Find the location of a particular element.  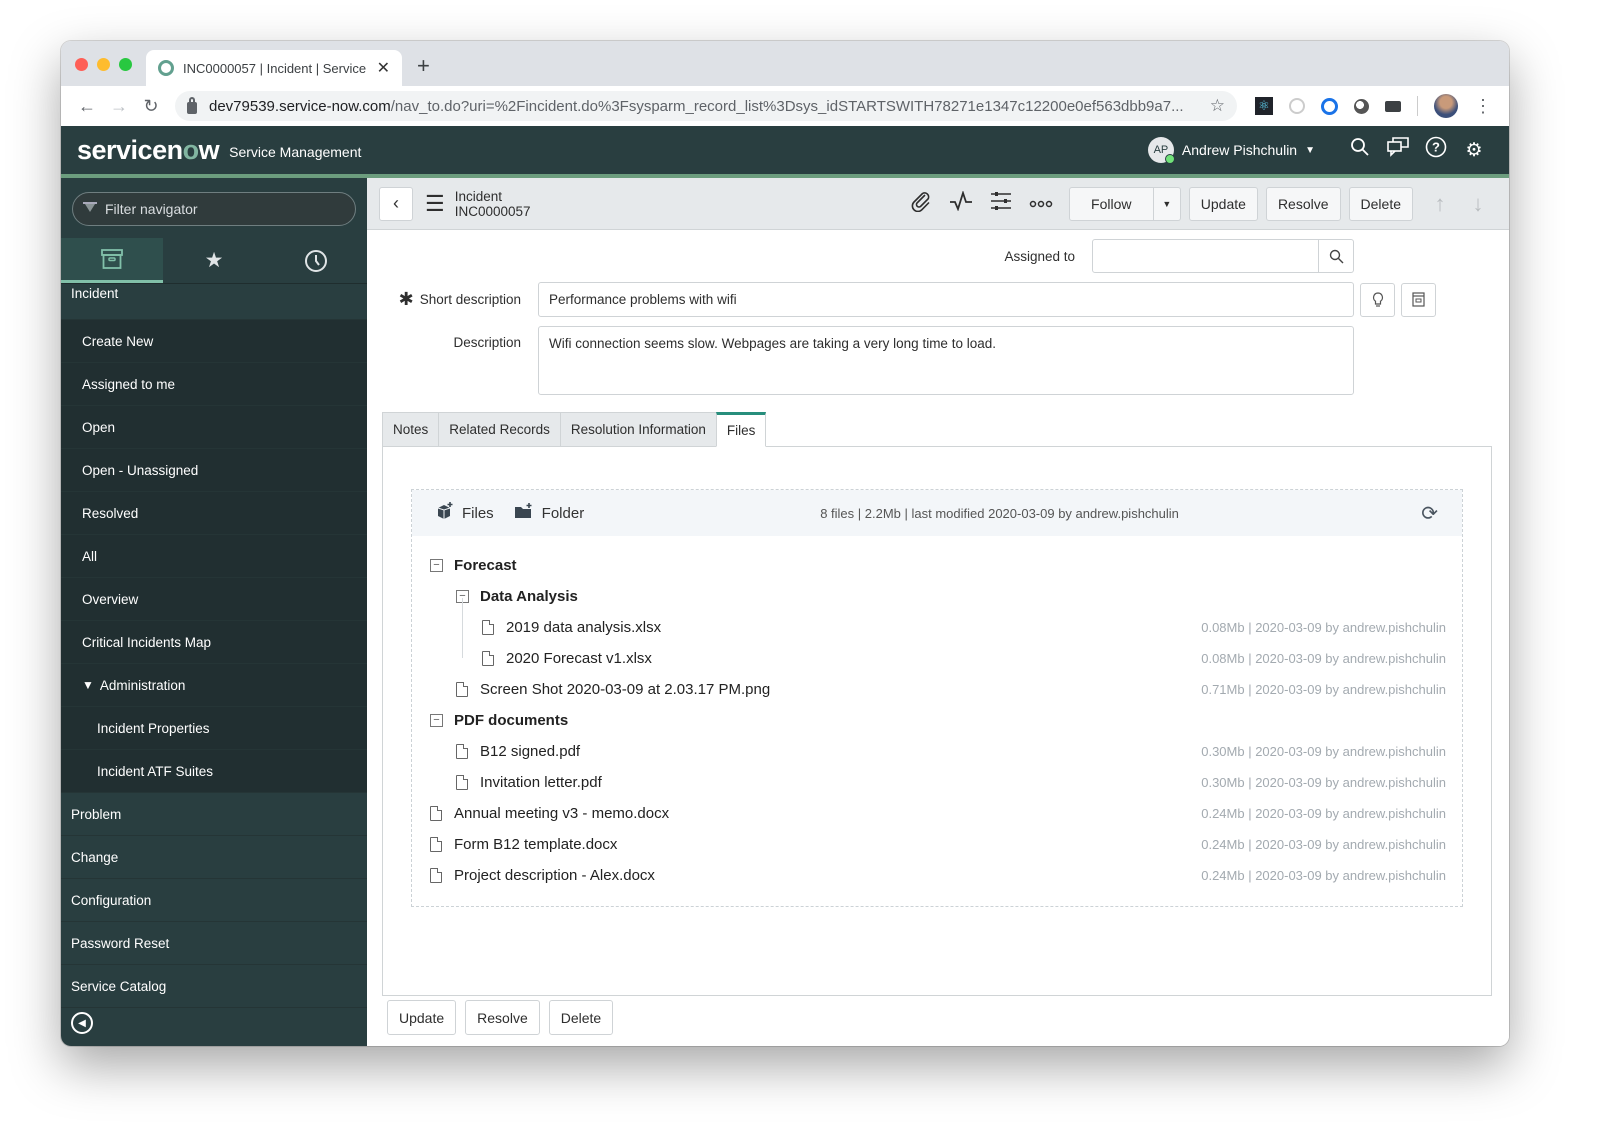

nav-item-password-reset: Password Reset is located at coordinates (214, 943).